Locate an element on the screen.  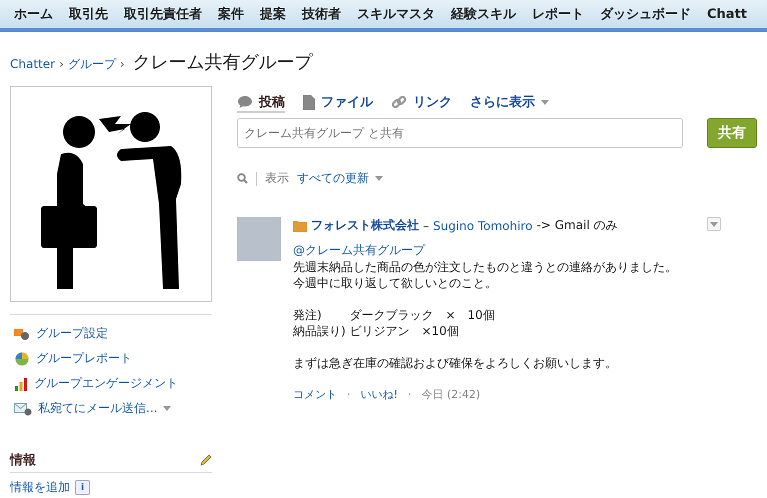
search-icon is located at coordinates (242, 178).